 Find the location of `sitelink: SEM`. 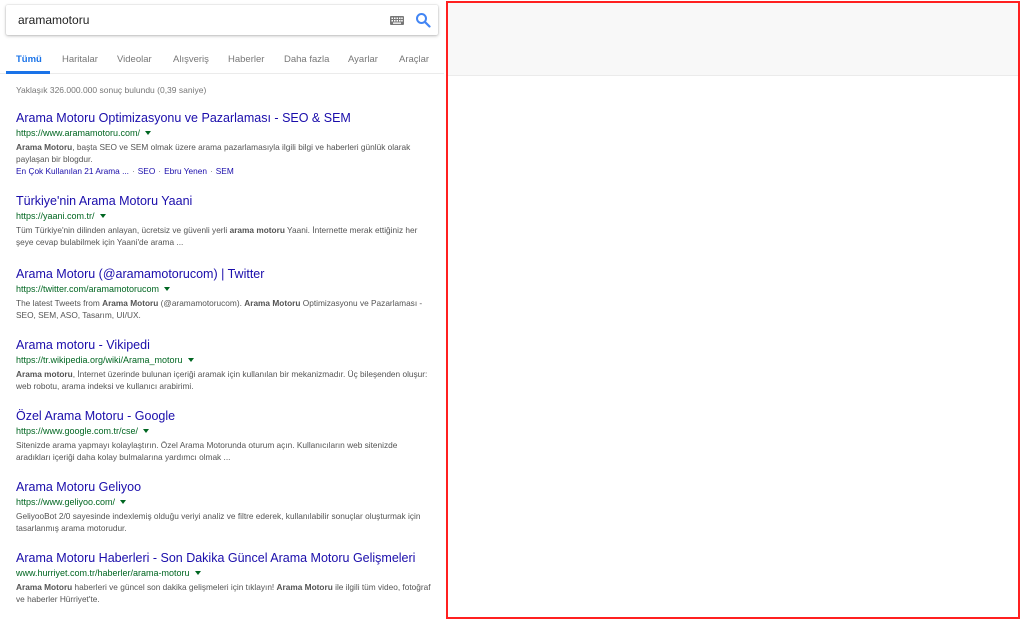

sitelink: SEM is located at coordinates (225, 171).